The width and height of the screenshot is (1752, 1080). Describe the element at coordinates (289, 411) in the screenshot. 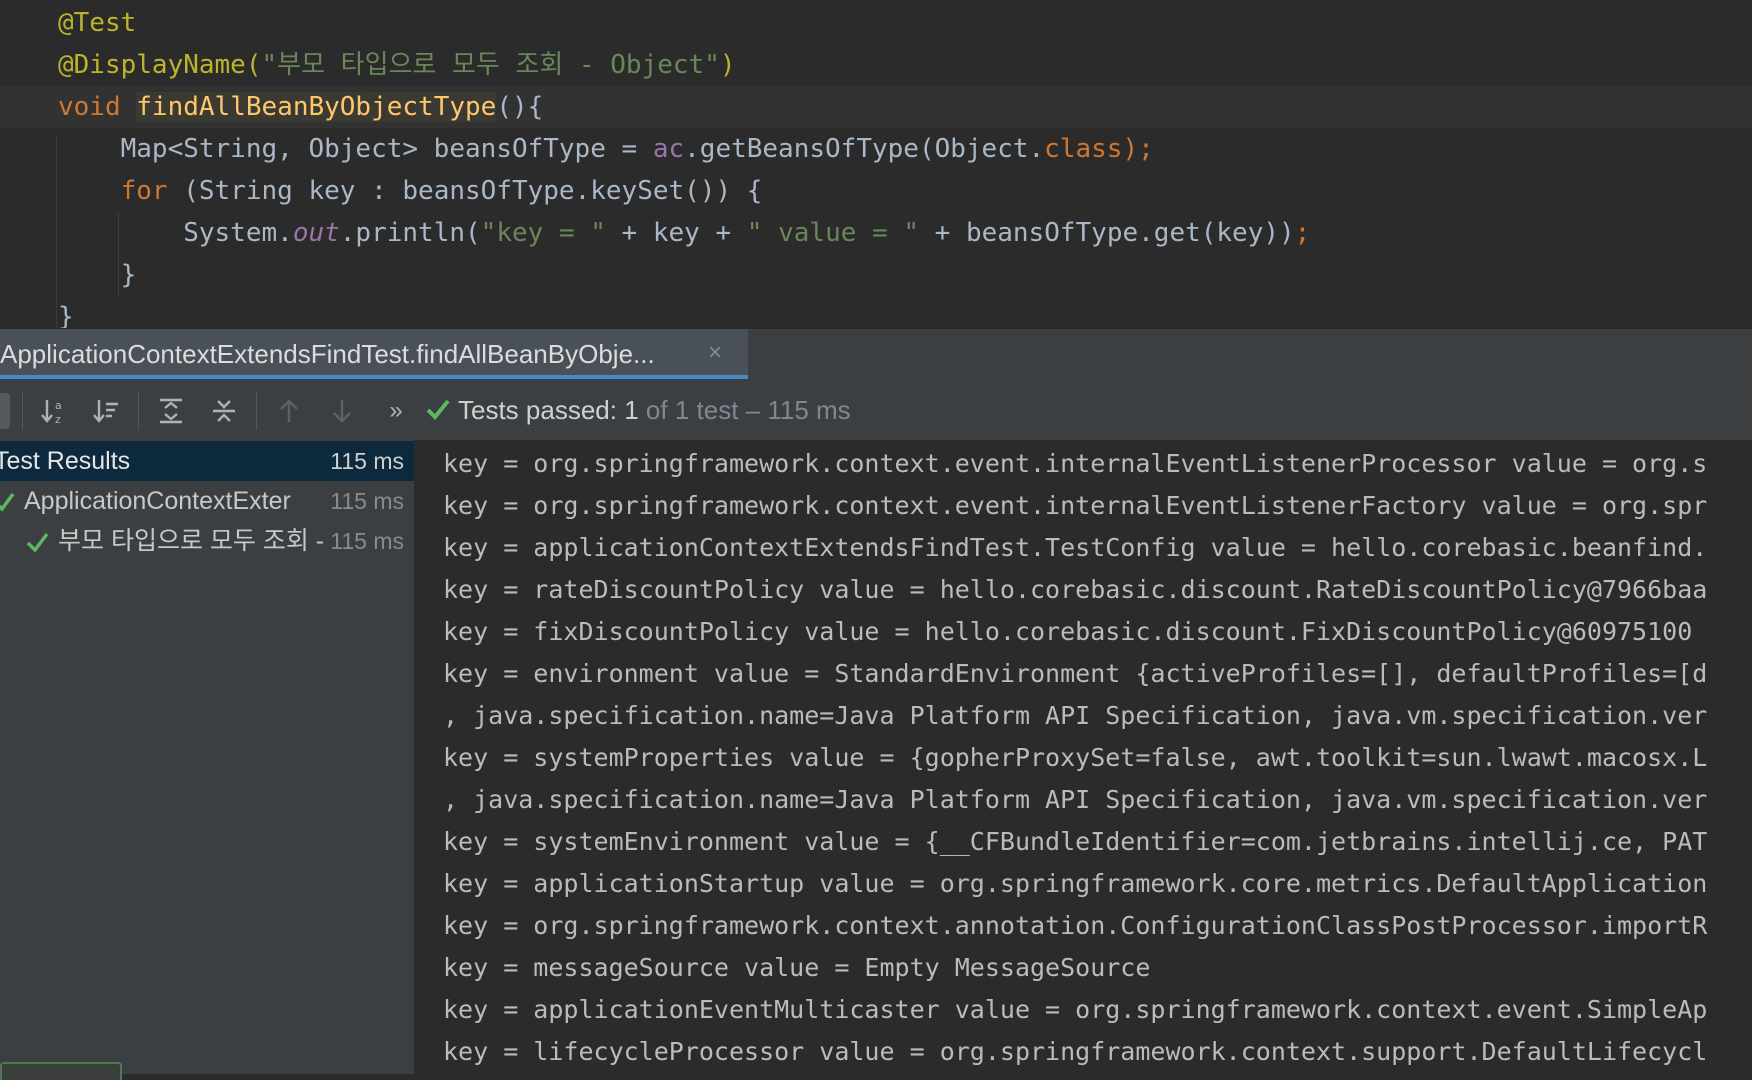

I see `prev-failed-icon` at that location.